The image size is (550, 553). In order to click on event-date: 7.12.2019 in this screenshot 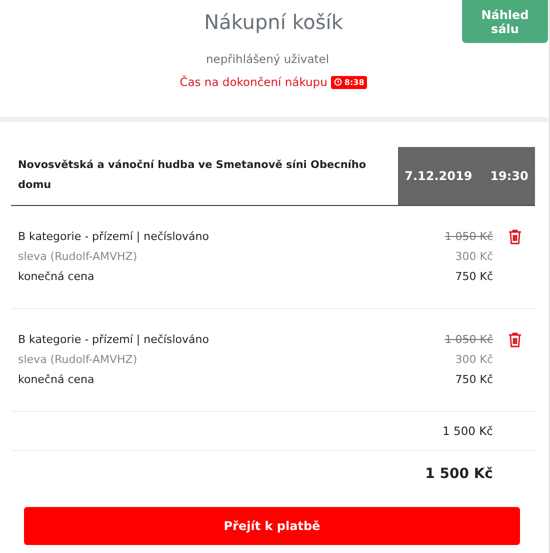, I will do `click(438, 176)`.